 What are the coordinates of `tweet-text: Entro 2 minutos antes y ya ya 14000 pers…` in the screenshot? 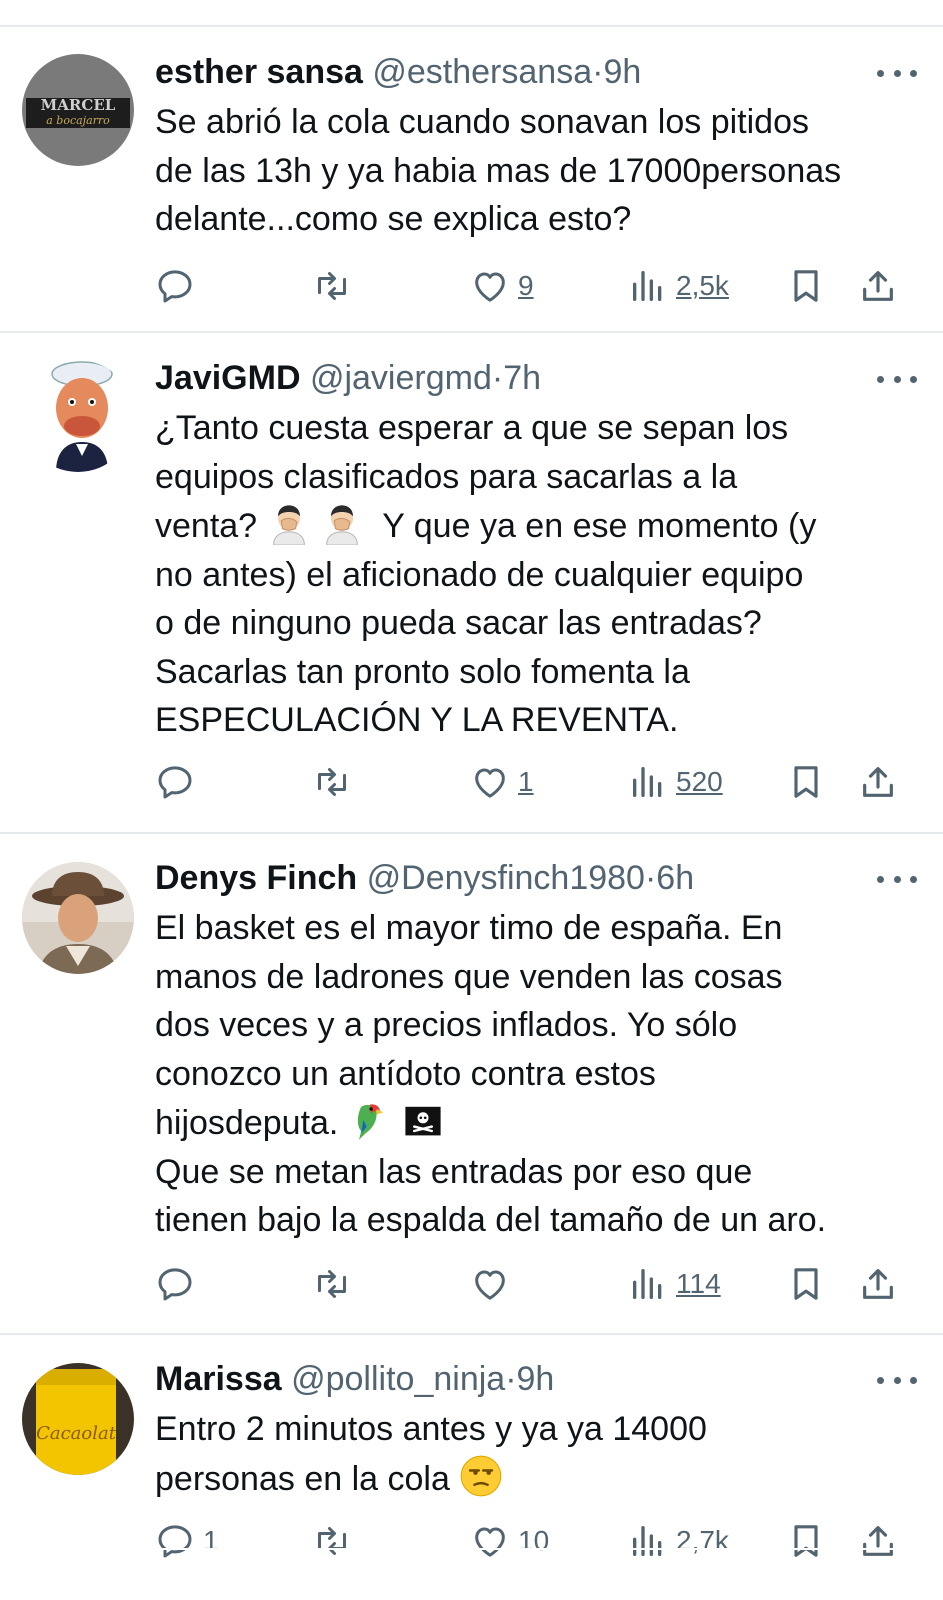 It's located at (540, 1454).